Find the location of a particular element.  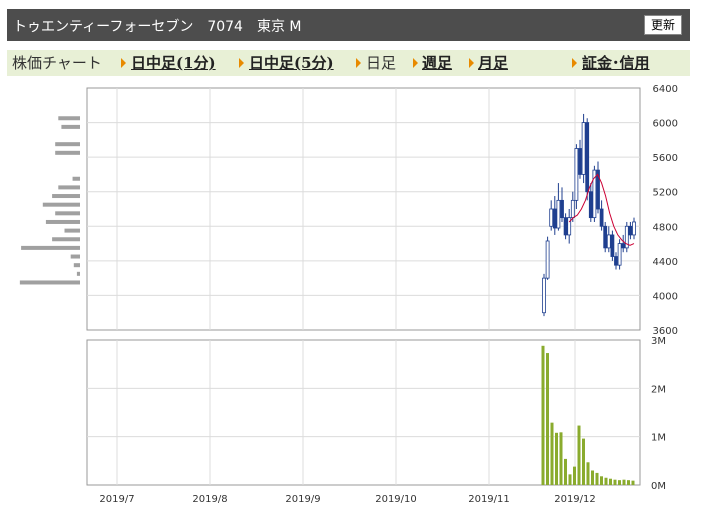

price-tick-label: 6000 is located at coordinates (665, 124).